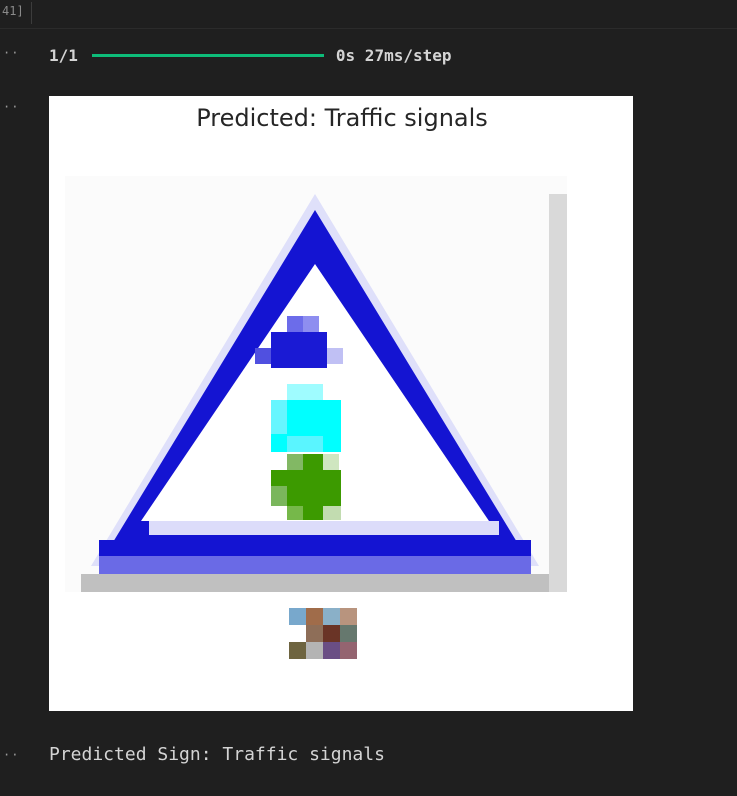 The width and height of the screenshot is (737, 796). I want to click on triangle-base-tint, so click(324, 528).